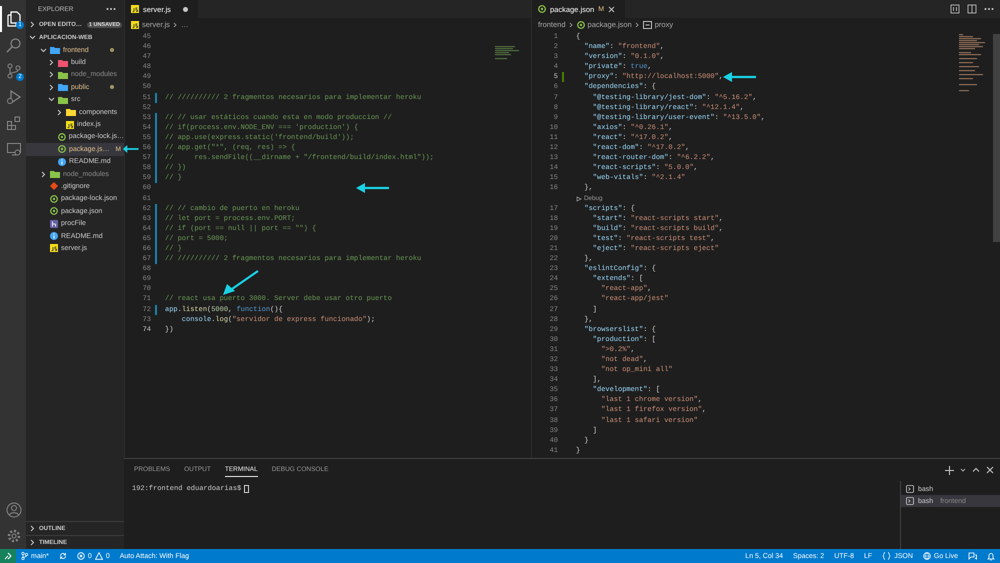  What do you see at coordinates (972, 556) in the screenshot?
I see `feedback-icon` at bounding box center [972, 556].